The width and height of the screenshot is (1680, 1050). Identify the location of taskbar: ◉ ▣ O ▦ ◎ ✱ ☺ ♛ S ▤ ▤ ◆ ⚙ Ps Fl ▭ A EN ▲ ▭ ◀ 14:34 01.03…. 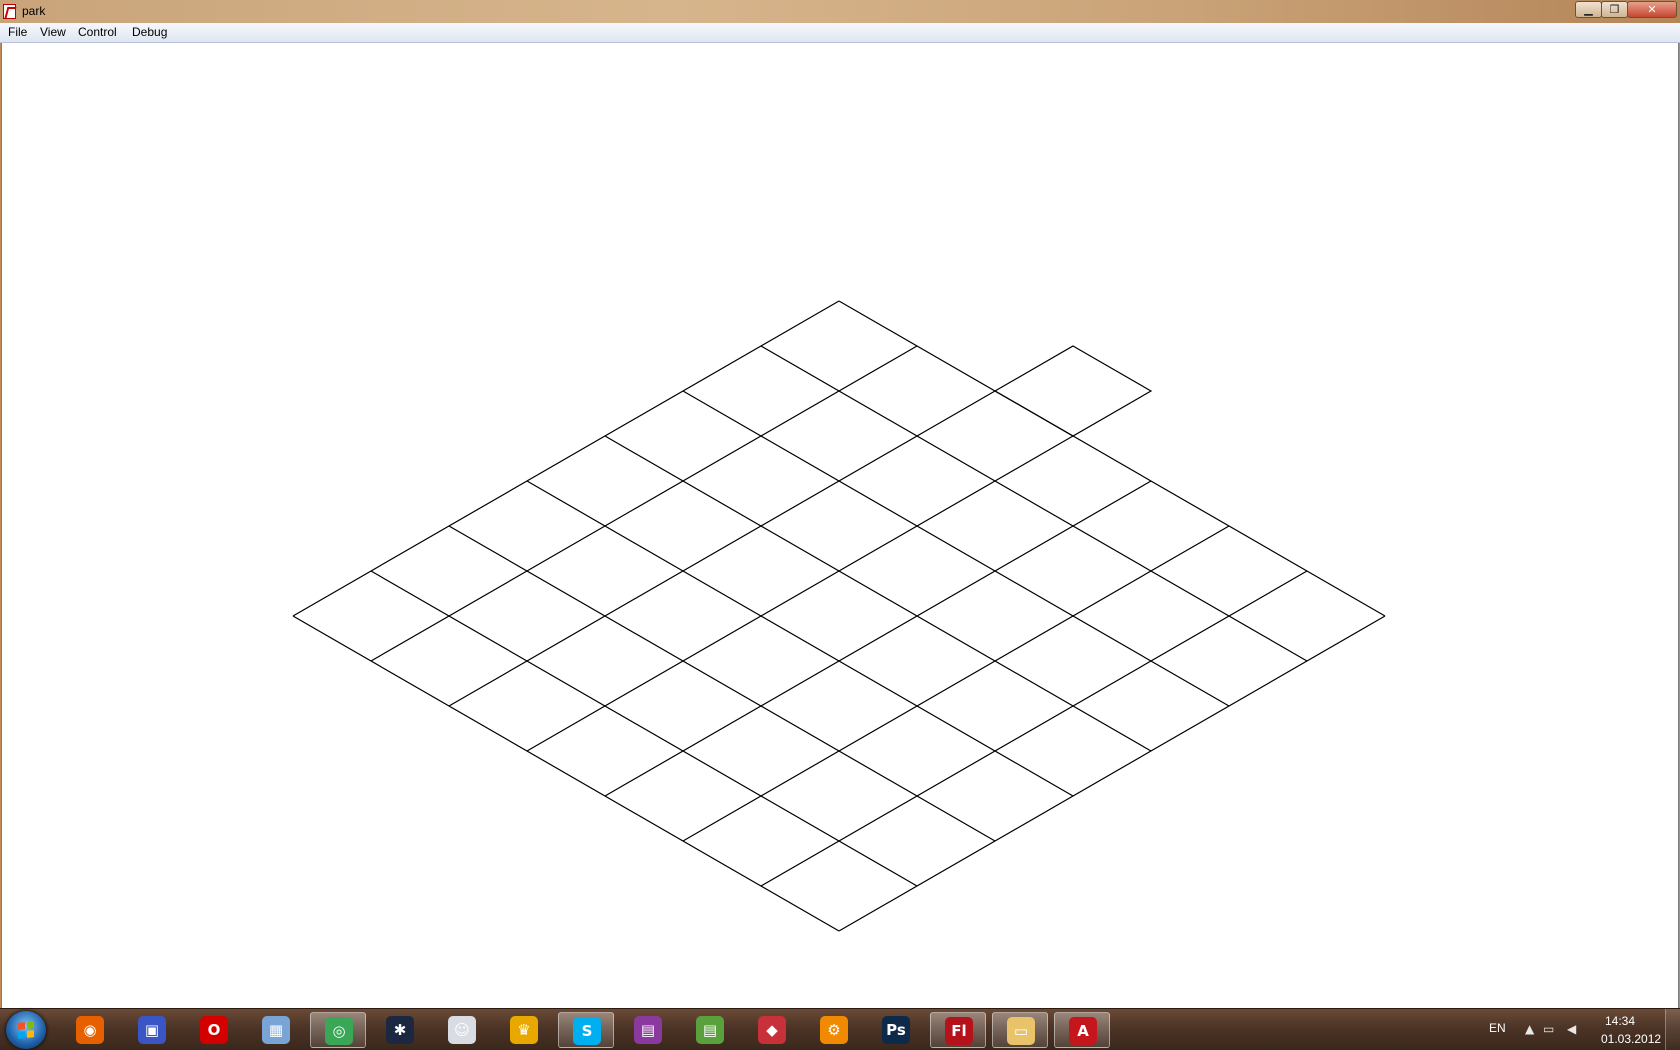
(840, 1029).